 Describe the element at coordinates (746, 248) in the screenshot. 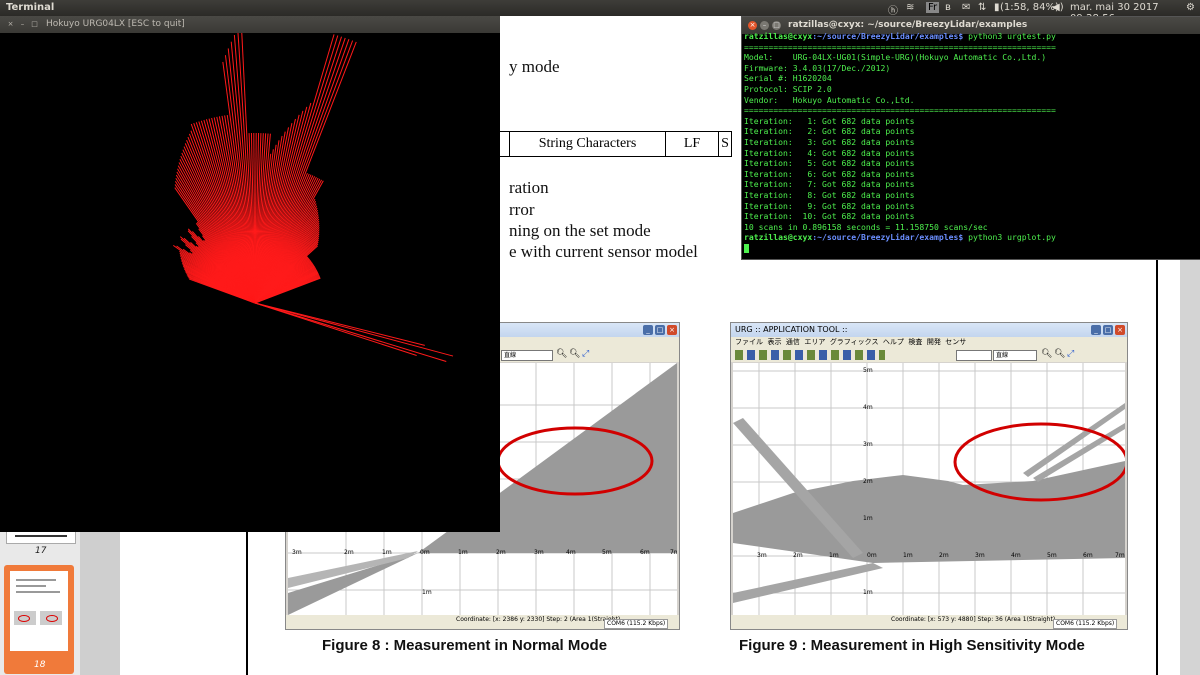

I see `terminal-cursor` at that location.